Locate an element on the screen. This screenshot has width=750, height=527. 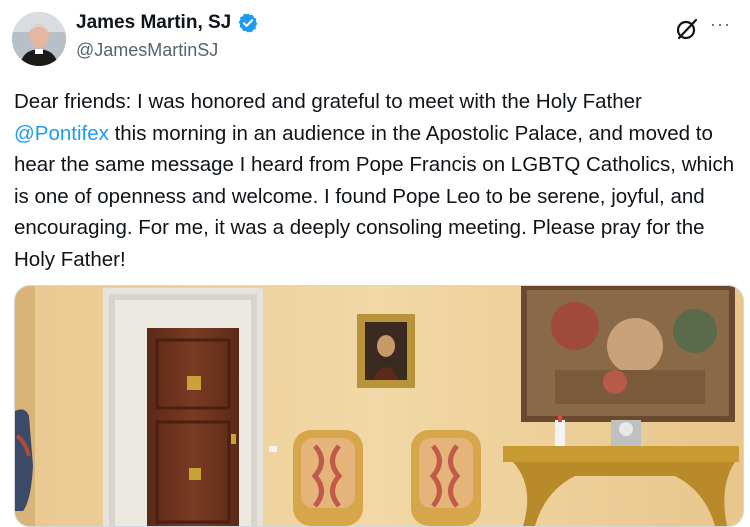
author-name-row: James Martin, SJ is located at coordinates (167, 23).